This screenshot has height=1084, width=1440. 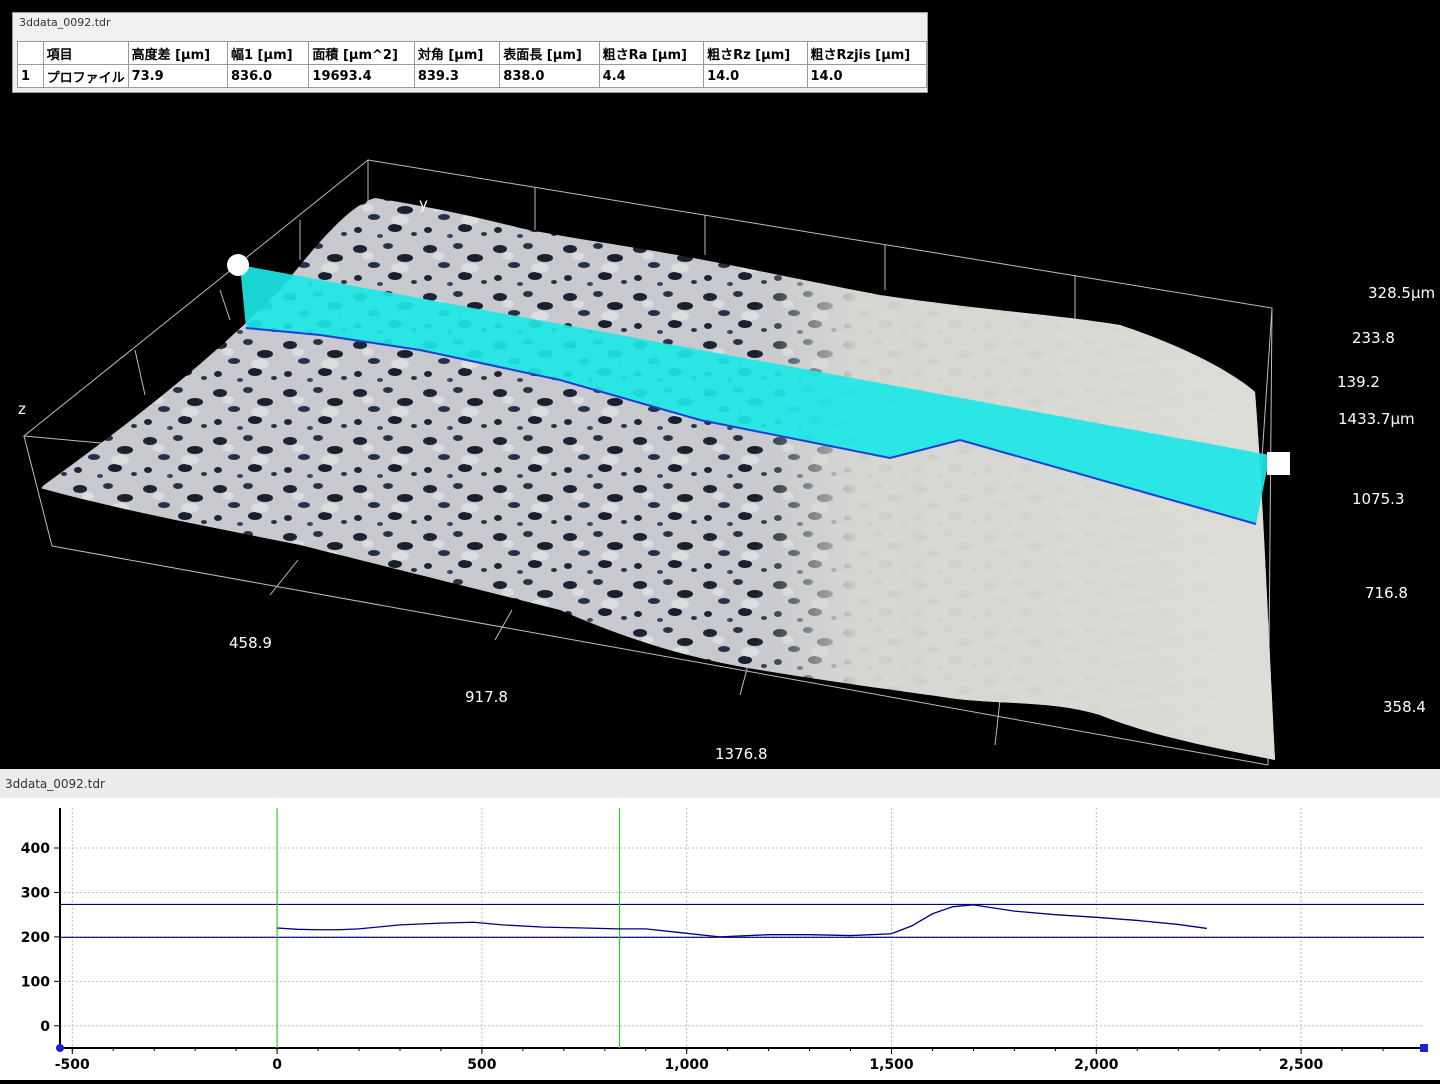 What do you see at coordinates (866, 76) in the screenshot?
I see `cell-rzjis: 14.0` at bounding box center [866, 76].